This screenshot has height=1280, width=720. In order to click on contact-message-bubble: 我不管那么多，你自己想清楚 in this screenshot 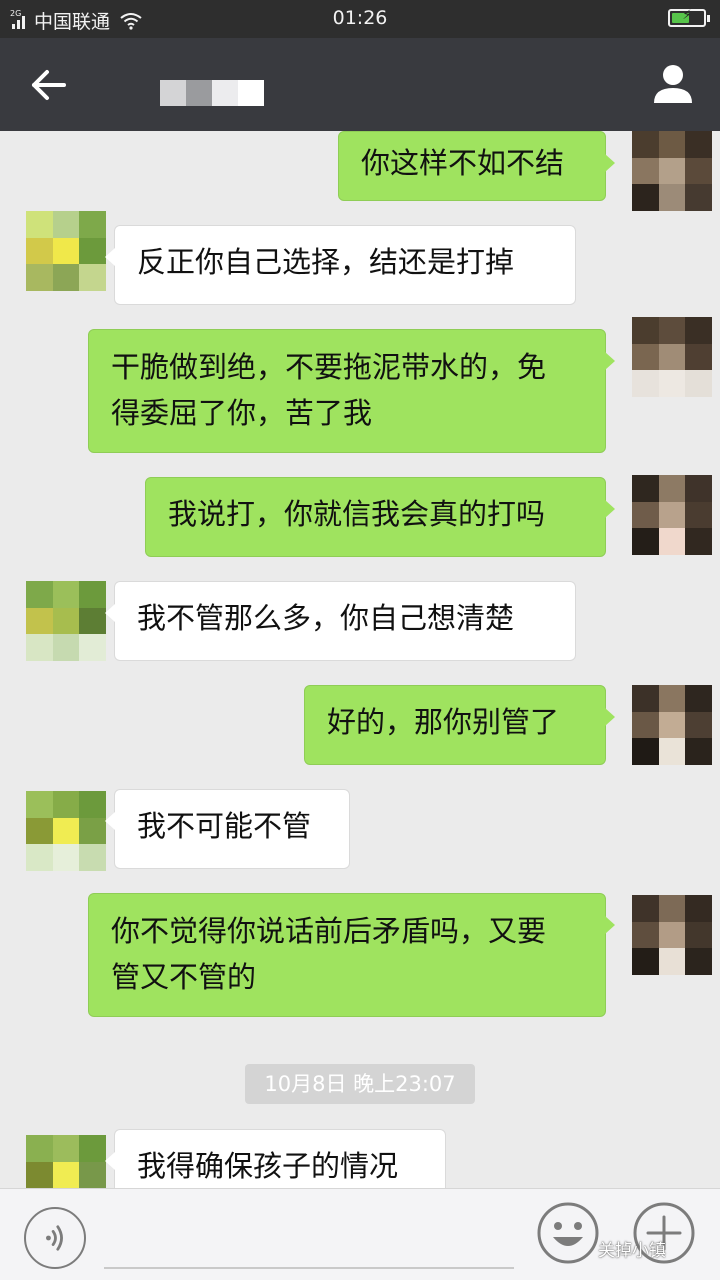, I will do `click(340, 621)`.